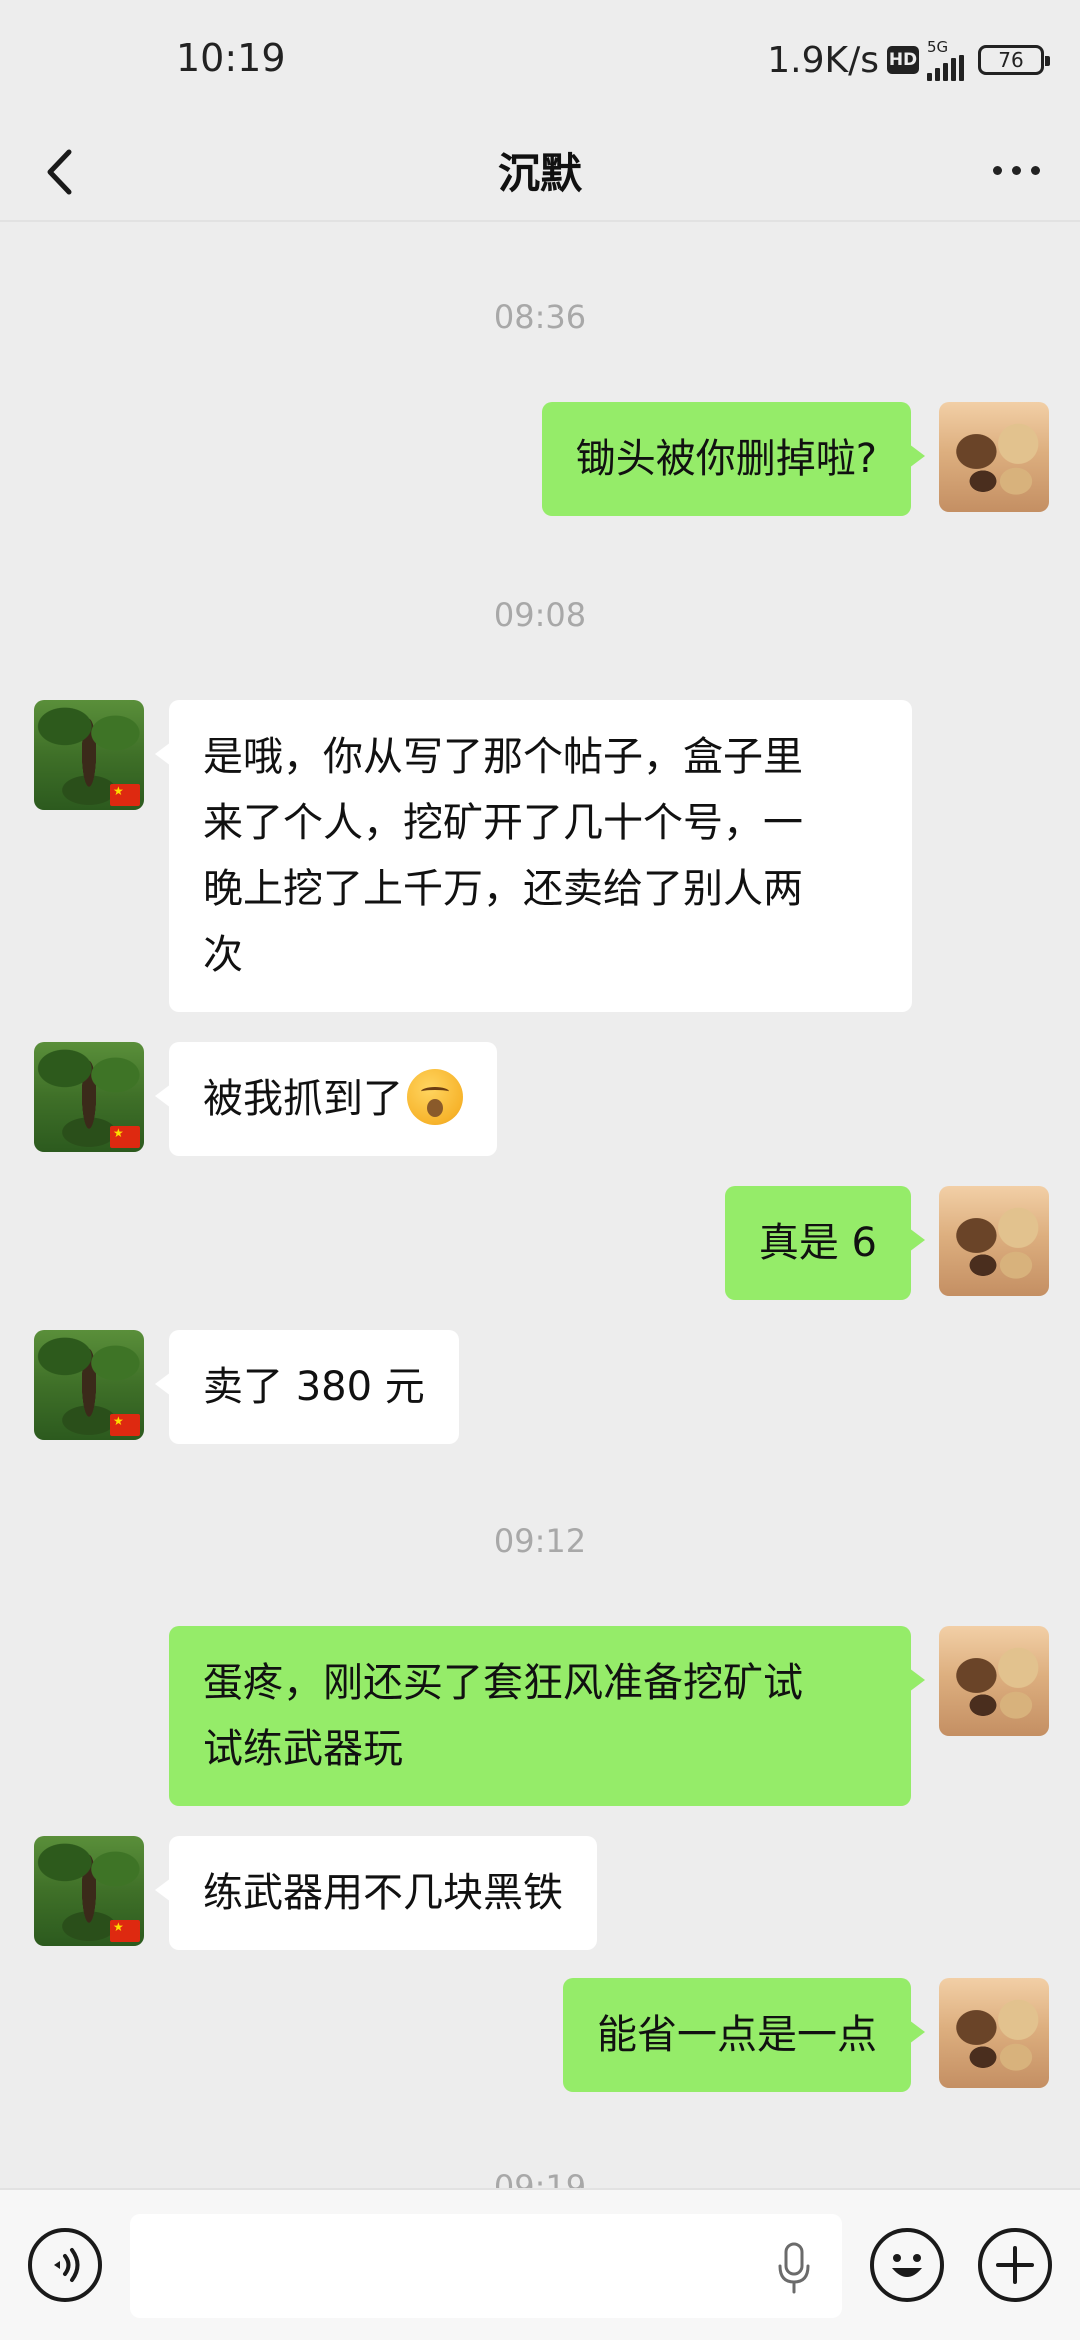 This screenshot has width=1080, height=2340. Describe the element at coordinates (540, 317) in the screenshot. I see `timestamp: 08:36` at that location.